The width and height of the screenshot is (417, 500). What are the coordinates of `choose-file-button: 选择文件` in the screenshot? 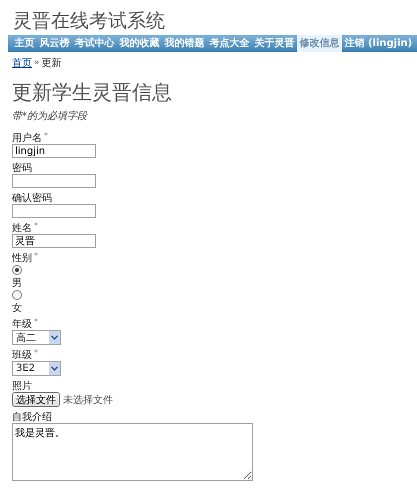 It's located at (36, 399).